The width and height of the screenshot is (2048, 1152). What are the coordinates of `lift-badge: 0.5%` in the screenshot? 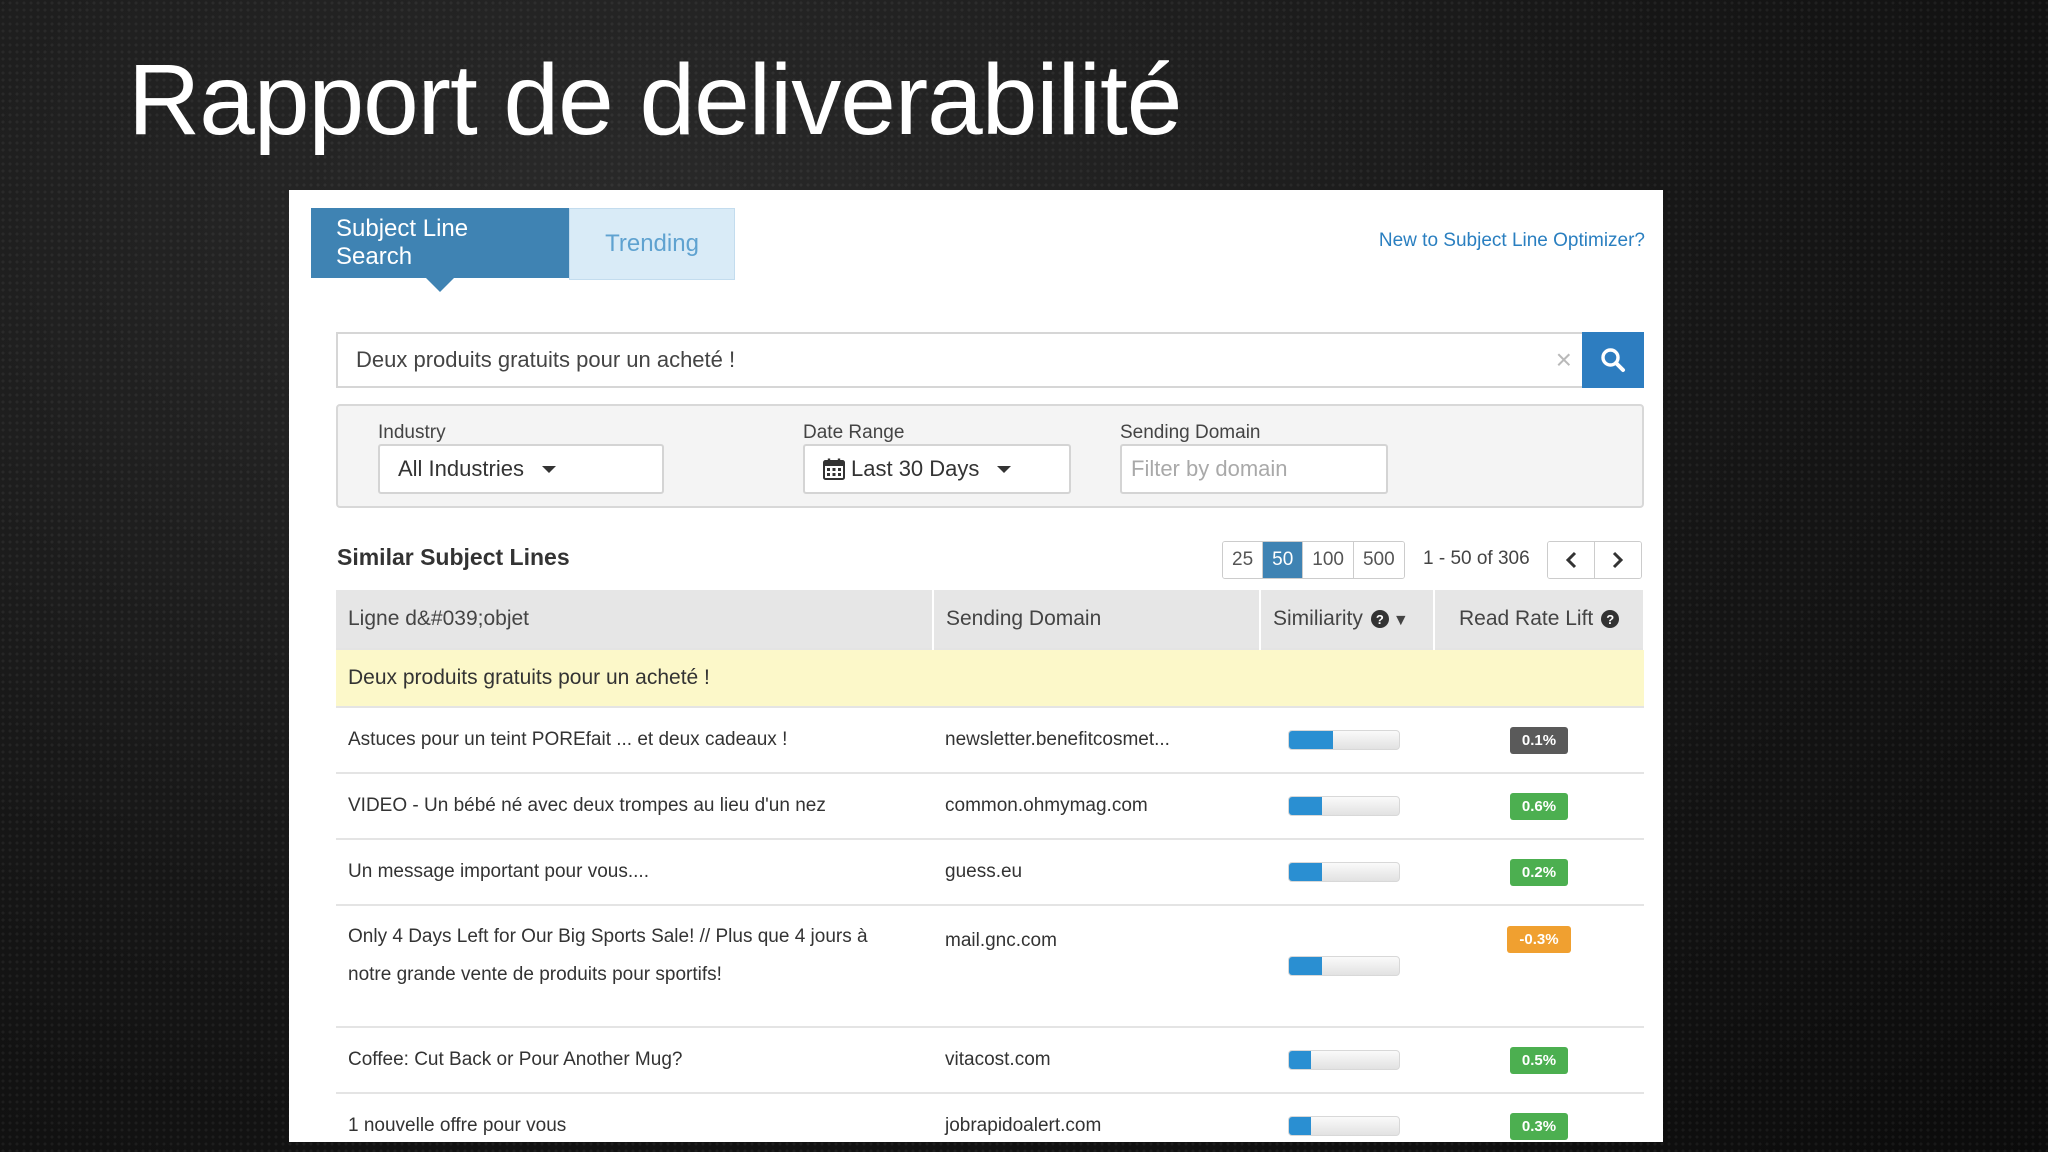 It's located at (1539, 1060).